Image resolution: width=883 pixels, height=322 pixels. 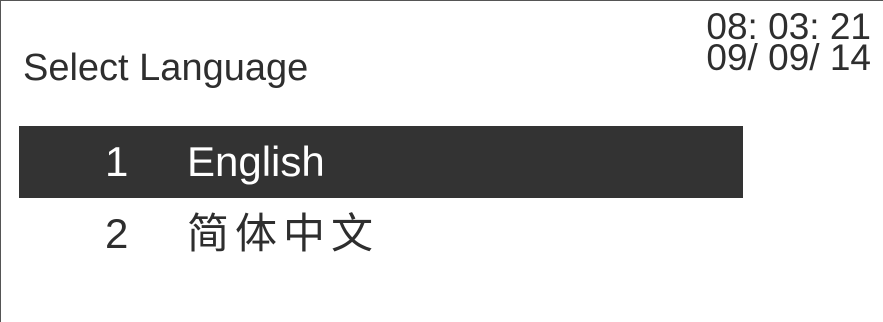 I want to click on option-label: English, so click(x=256, y=161).